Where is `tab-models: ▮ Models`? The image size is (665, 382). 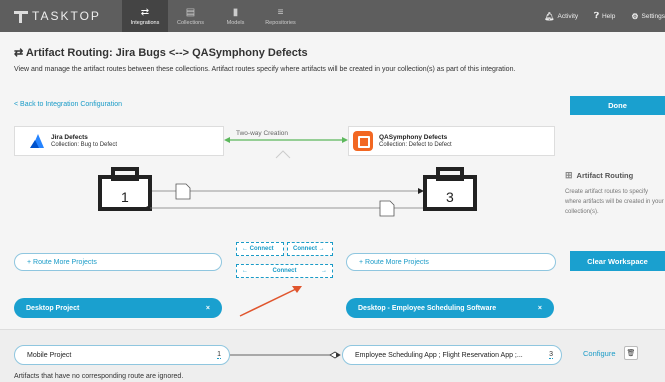
tab-models: ▮ Models is located at coordinates (235, 16).